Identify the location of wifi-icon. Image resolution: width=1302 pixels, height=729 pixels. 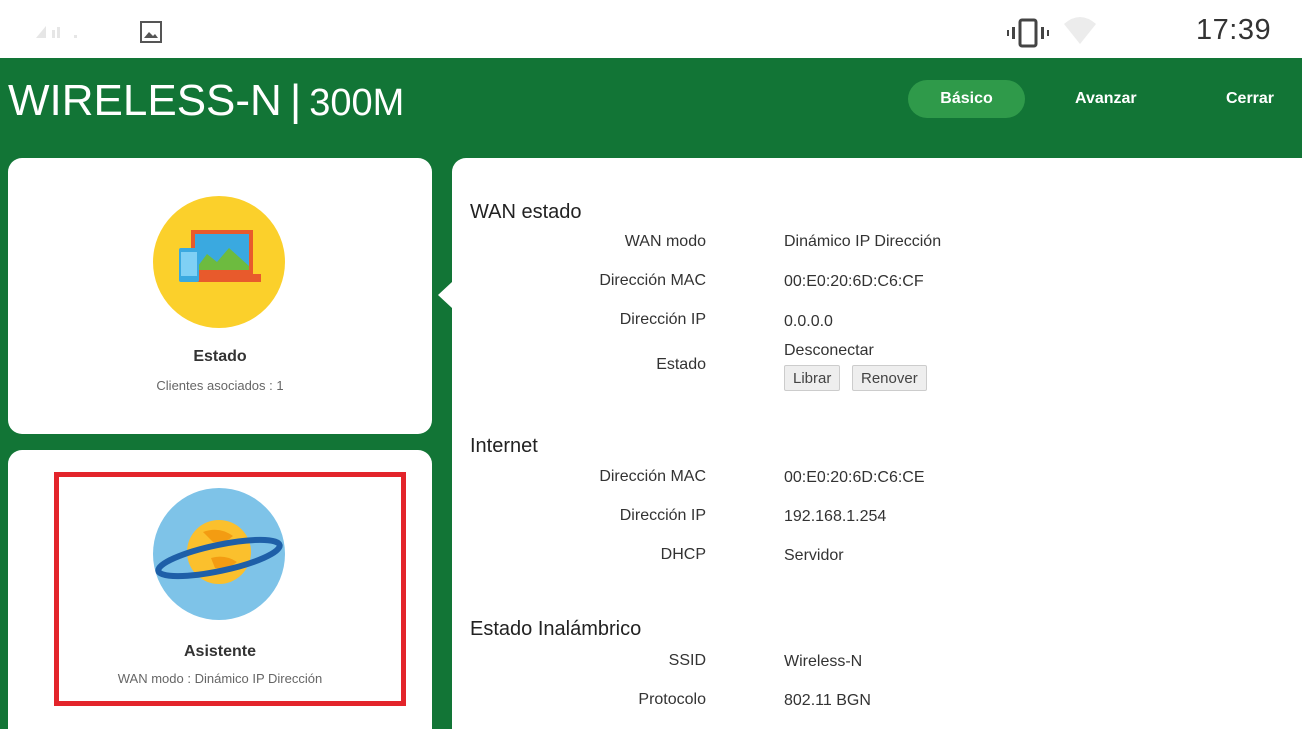
(1080, 30).